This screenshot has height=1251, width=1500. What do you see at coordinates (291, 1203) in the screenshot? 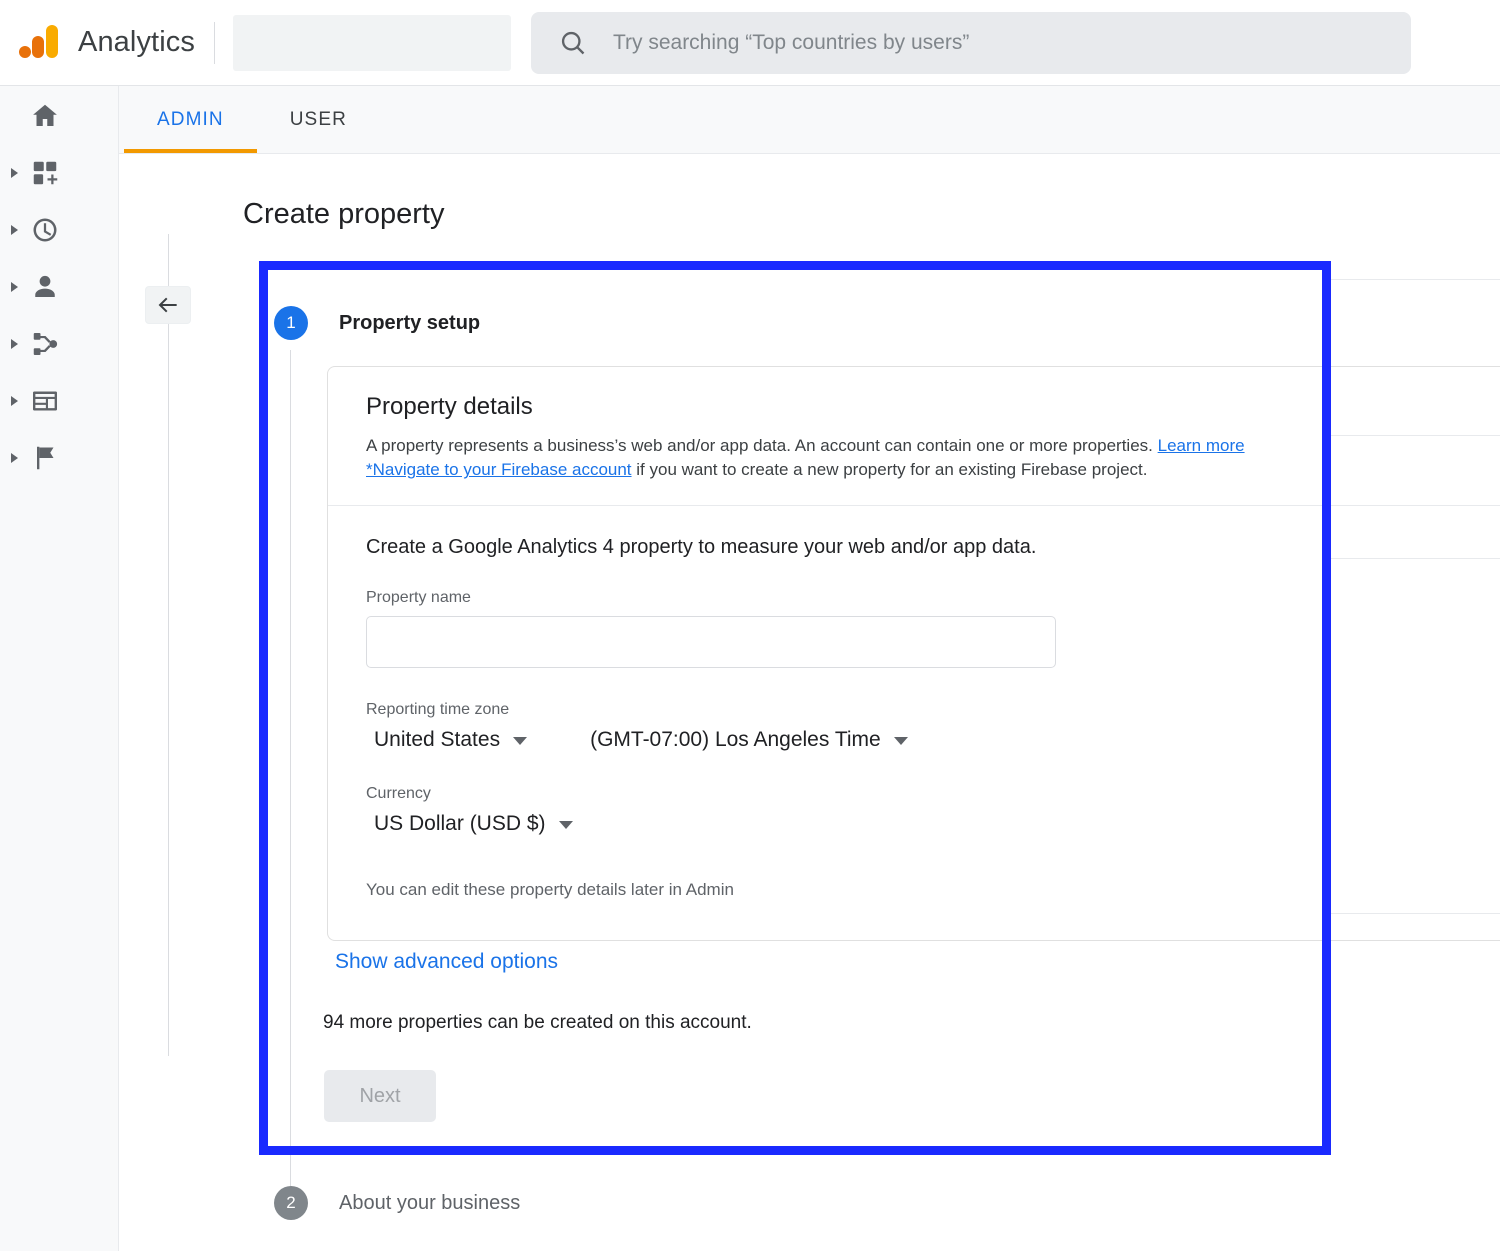
I see `step-2-number: 2` at bounding box center [291, 1203].